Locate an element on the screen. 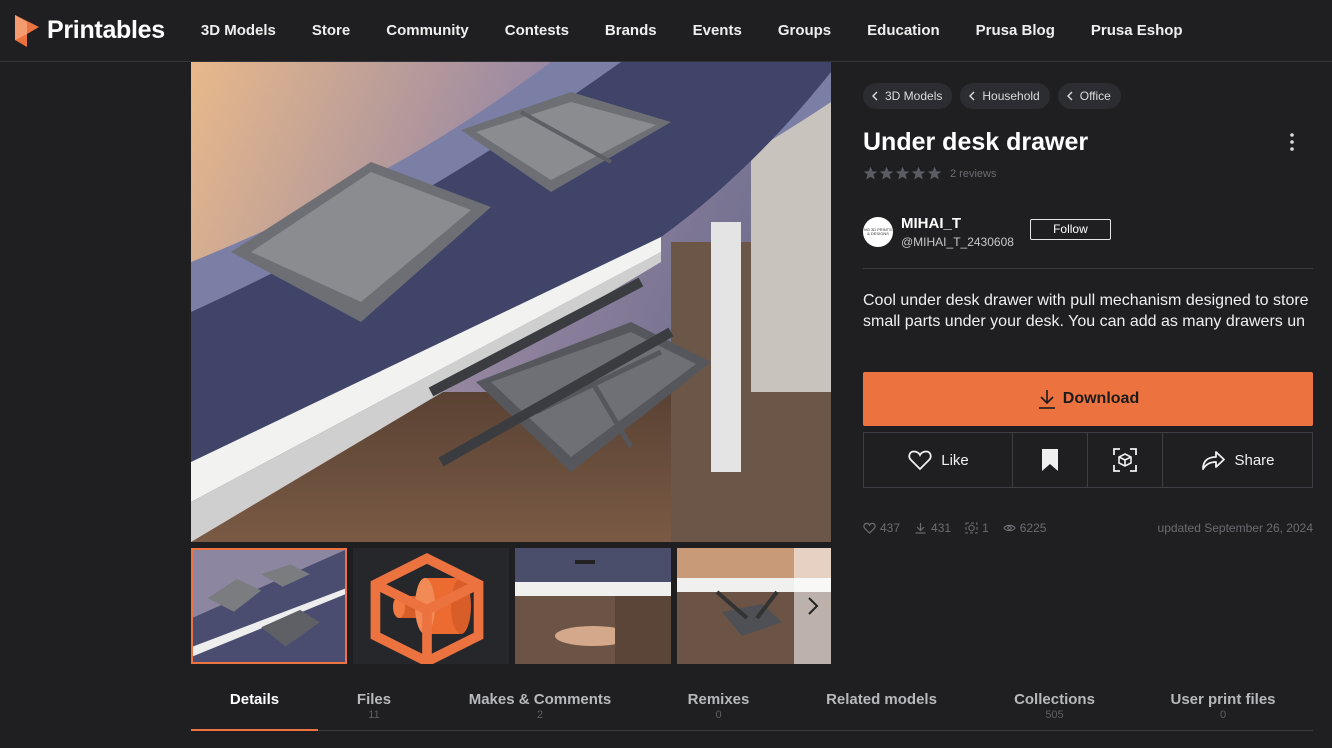 This screenshot has height=748, width=1332. breadcrumb-label: 3D Models is located at coordinates (914, 96).